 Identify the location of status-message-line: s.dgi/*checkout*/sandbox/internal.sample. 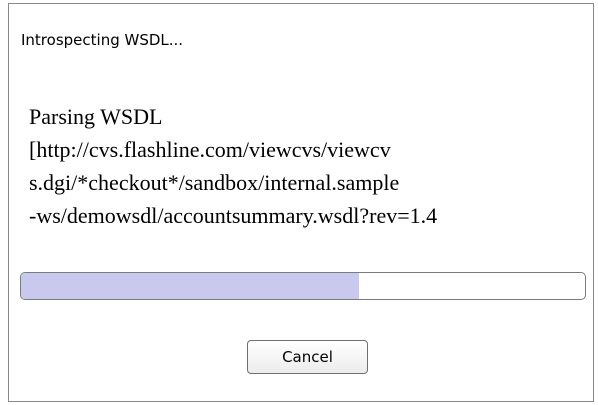
(214, 182).